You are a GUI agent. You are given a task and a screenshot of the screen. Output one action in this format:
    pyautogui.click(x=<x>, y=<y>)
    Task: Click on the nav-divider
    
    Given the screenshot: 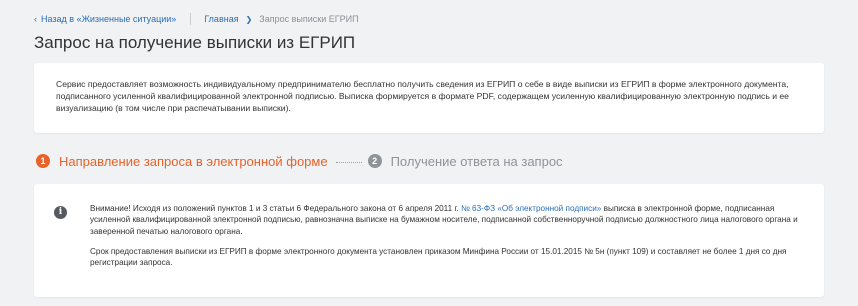 What is the action you would take?
    pyautogui.click(x=191, y=19)
    